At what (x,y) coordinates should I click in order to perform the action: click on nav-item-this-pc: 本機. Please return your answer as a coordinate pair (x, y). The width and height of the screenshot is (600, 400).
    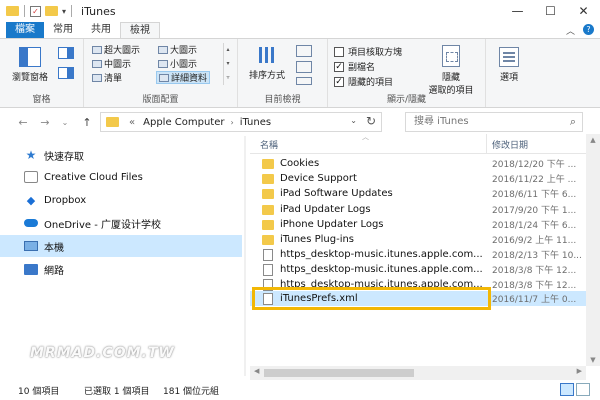
    Looking at the image, I should click on (121, 246).